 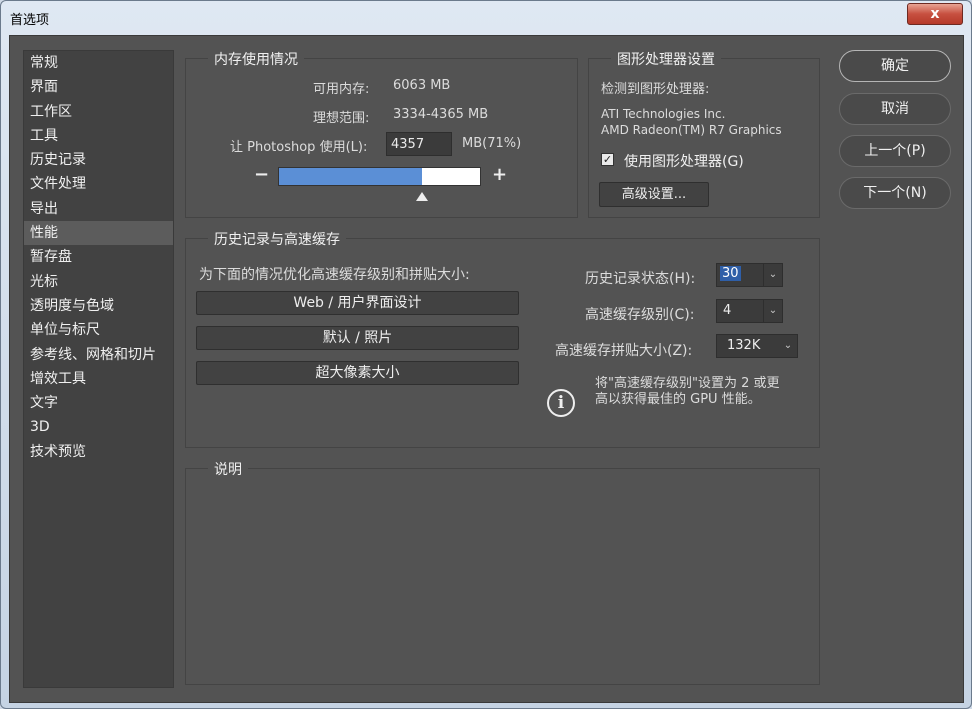 I want to click on use-gpu-label: 使用图形处理器(G), so click(x=684, y=162).